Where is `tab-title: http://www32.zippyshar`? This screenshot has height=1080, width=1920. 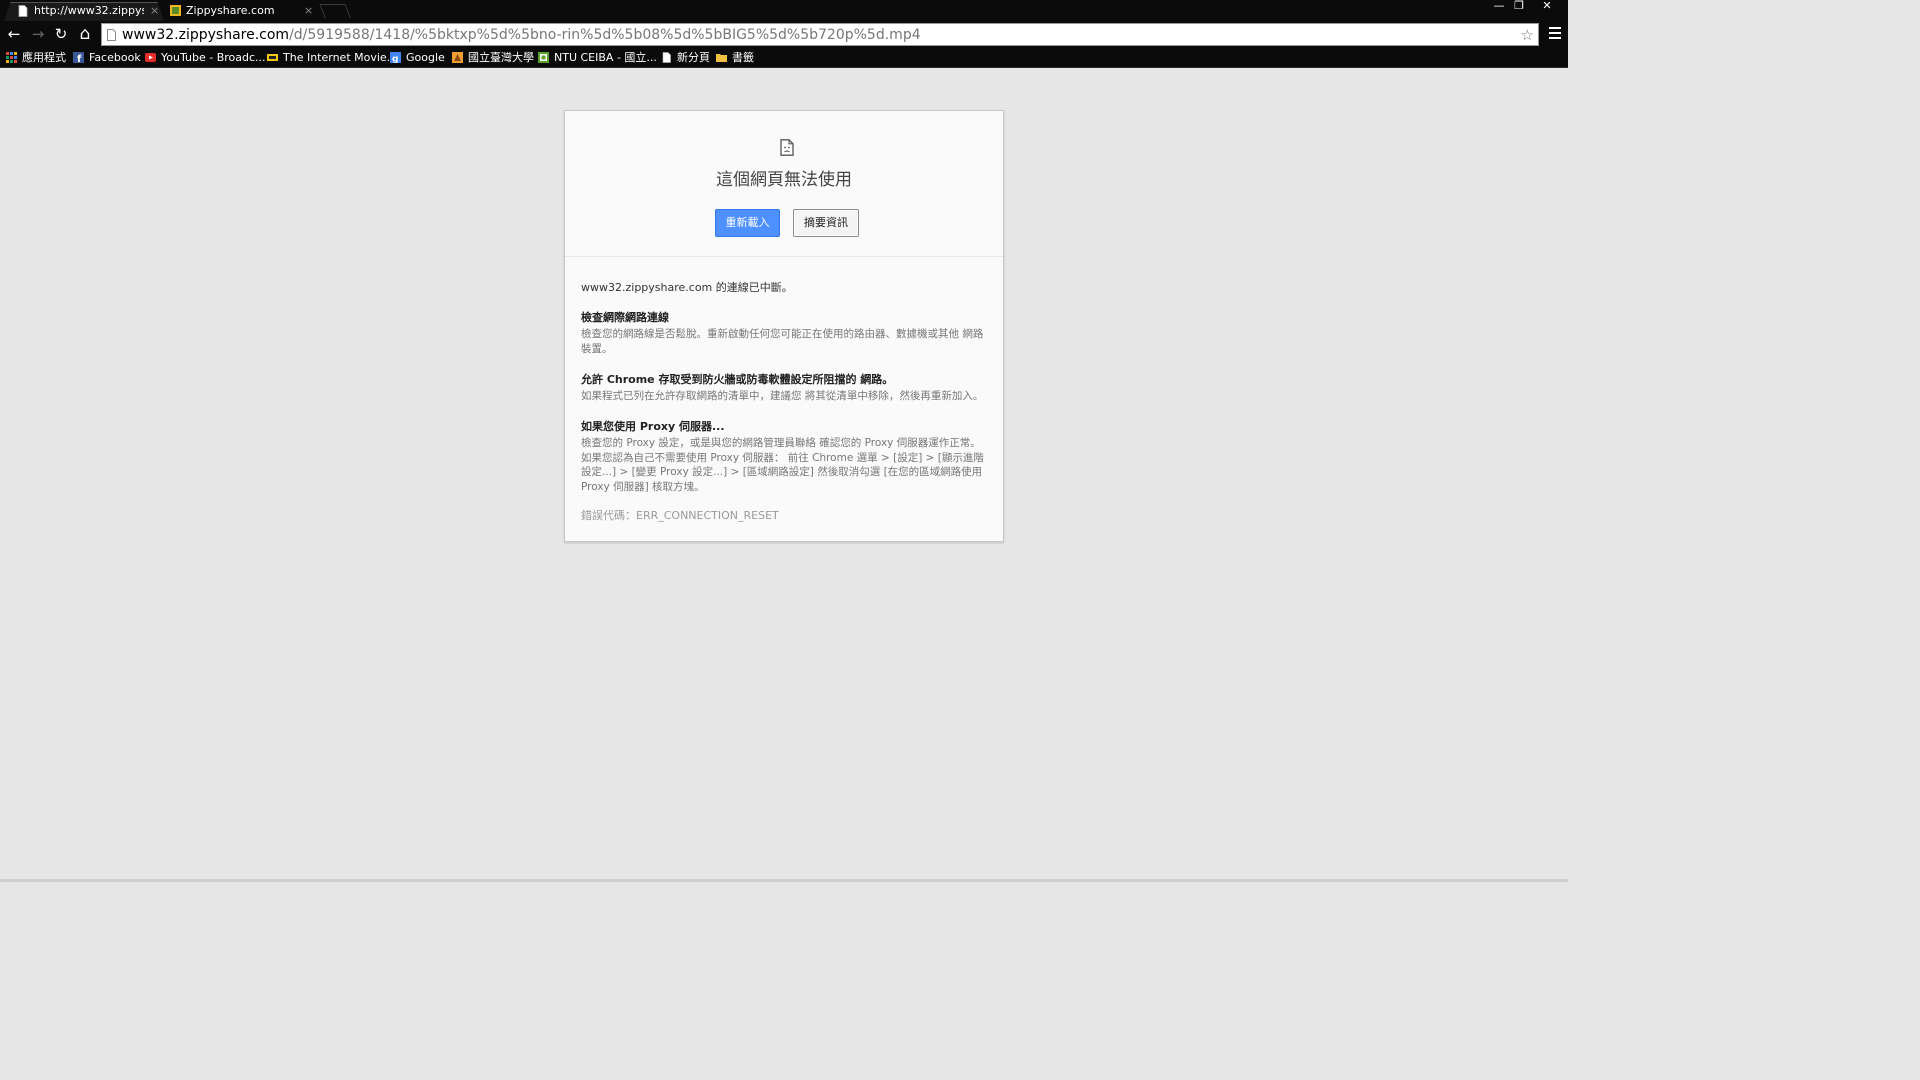 tab-title: http://www32.zippyshar is located at coordinates (89, 10).